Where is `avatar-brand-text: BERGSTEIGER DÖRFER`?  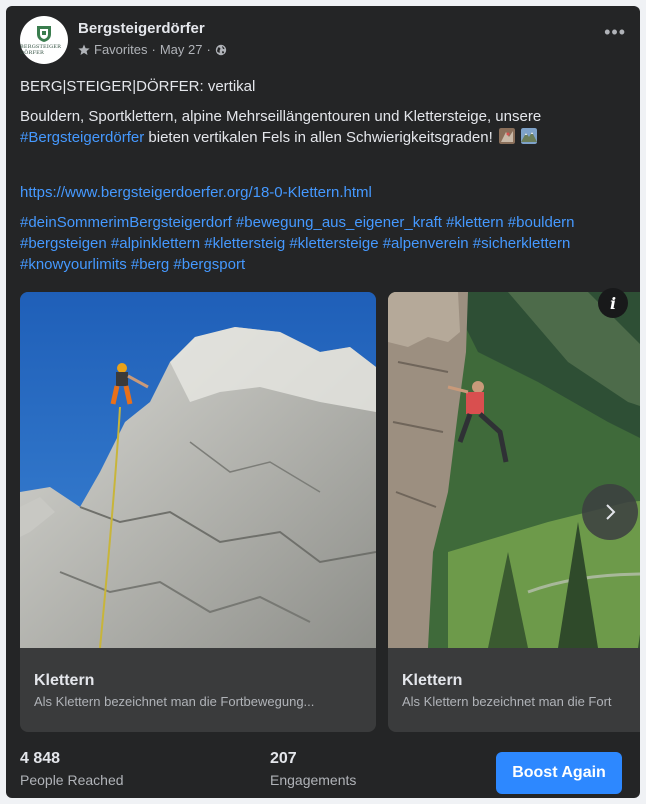
avatar-brand-text: BERGSTEIGER DÖRFER is located at coordinates (41, 49).